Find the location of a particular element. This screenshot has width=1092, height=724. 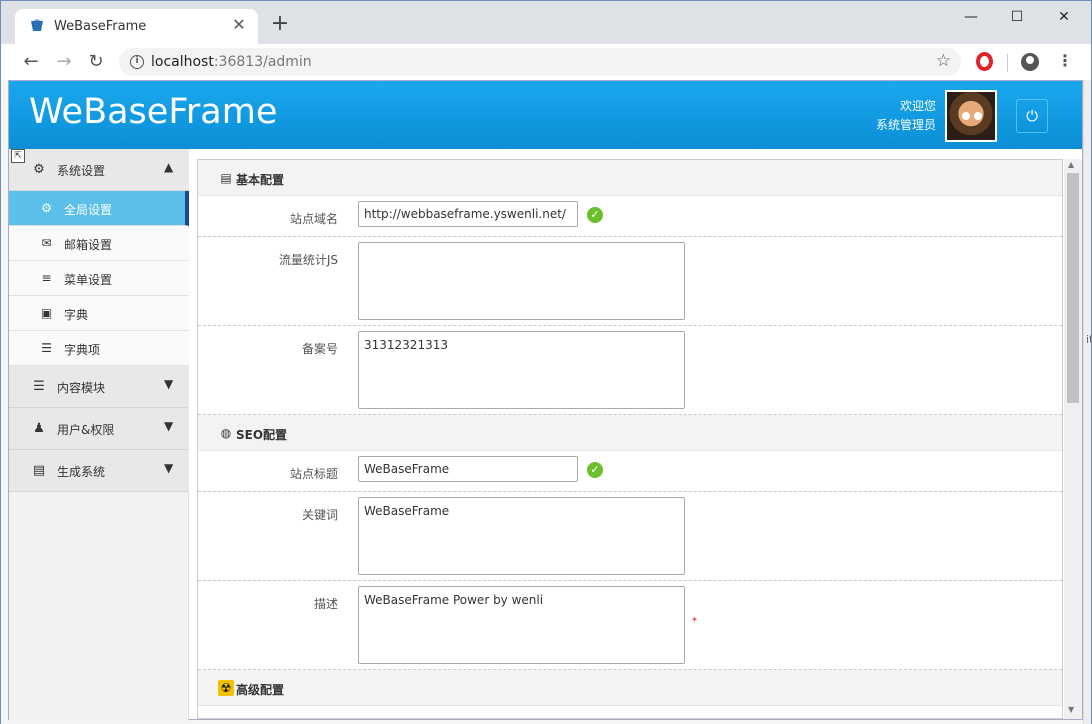

section-advanced-config: ☢ 高级配置 is located at coordinates (630, 688).